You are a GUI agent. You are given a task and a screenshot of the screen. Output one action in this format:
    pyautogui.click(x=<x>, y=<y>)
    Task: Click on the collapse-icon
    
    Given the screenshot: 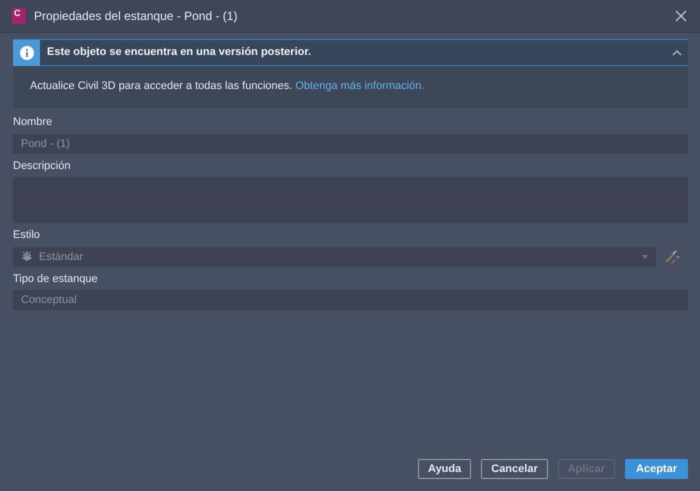 What is the action you would take?
    pyautogui.click(x=677, y=52)
    